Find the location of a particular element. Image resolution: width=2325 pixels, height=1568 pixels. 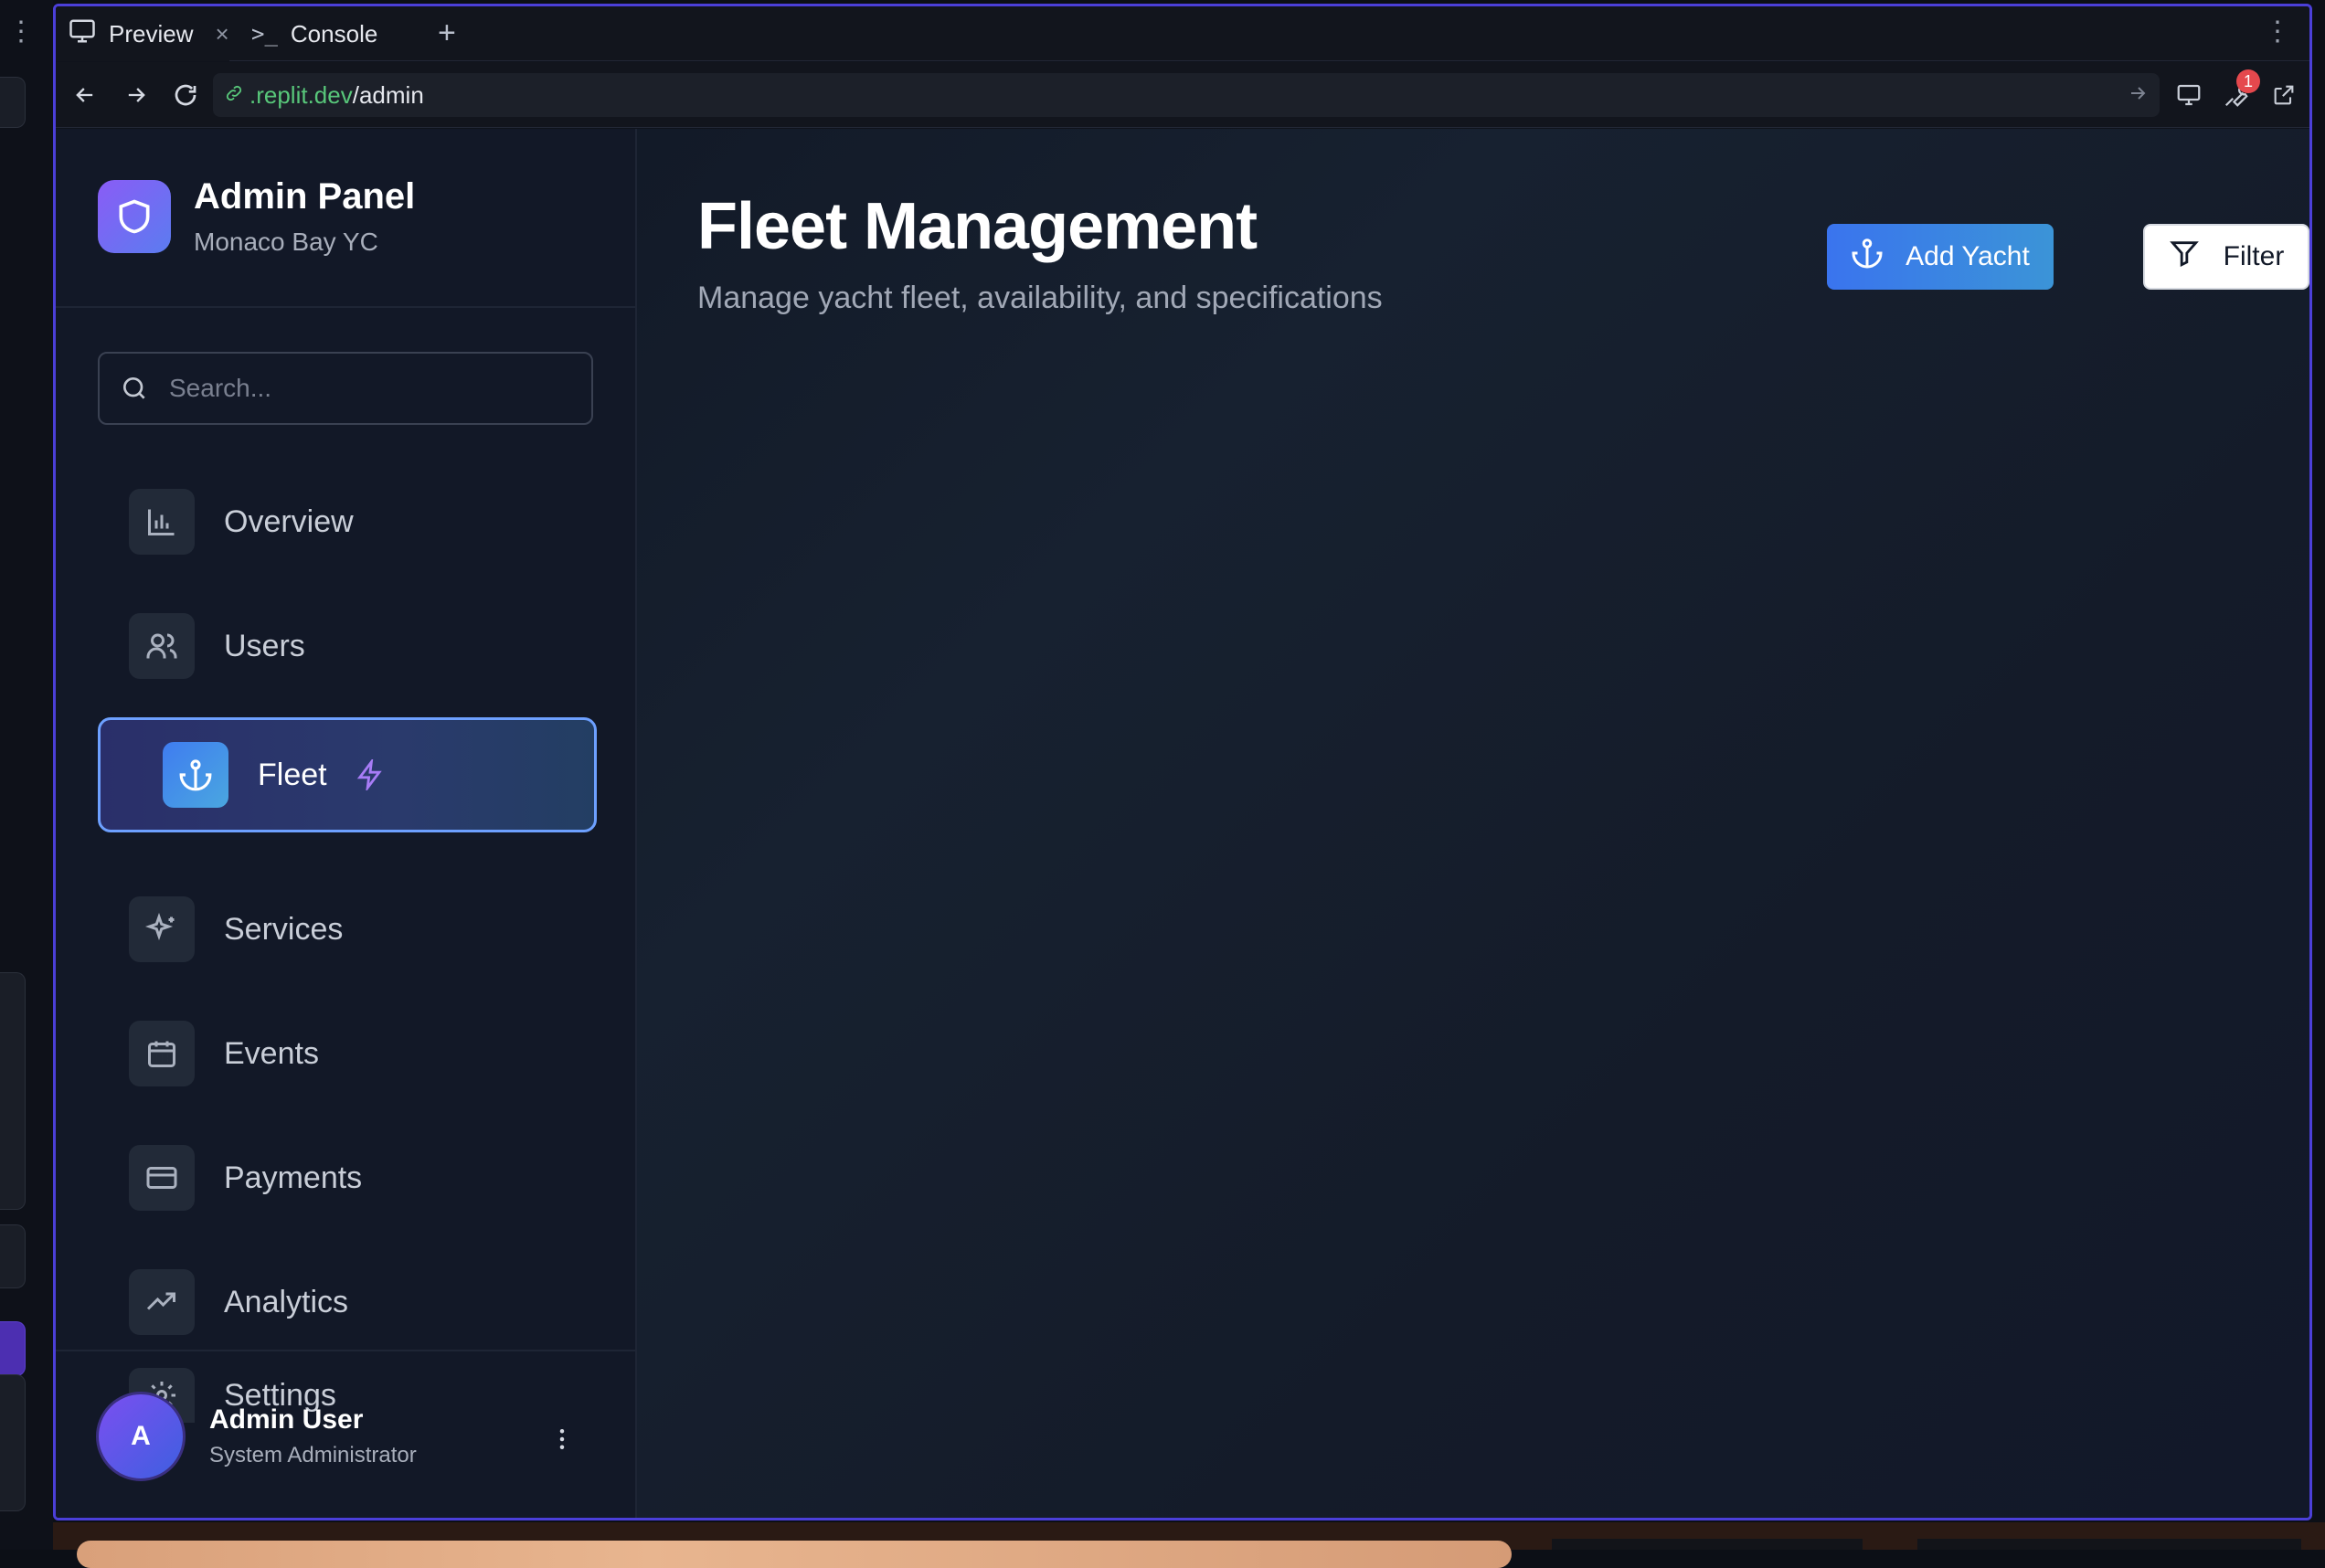

forward-arrow-icon is located at coordinates (136, 95).